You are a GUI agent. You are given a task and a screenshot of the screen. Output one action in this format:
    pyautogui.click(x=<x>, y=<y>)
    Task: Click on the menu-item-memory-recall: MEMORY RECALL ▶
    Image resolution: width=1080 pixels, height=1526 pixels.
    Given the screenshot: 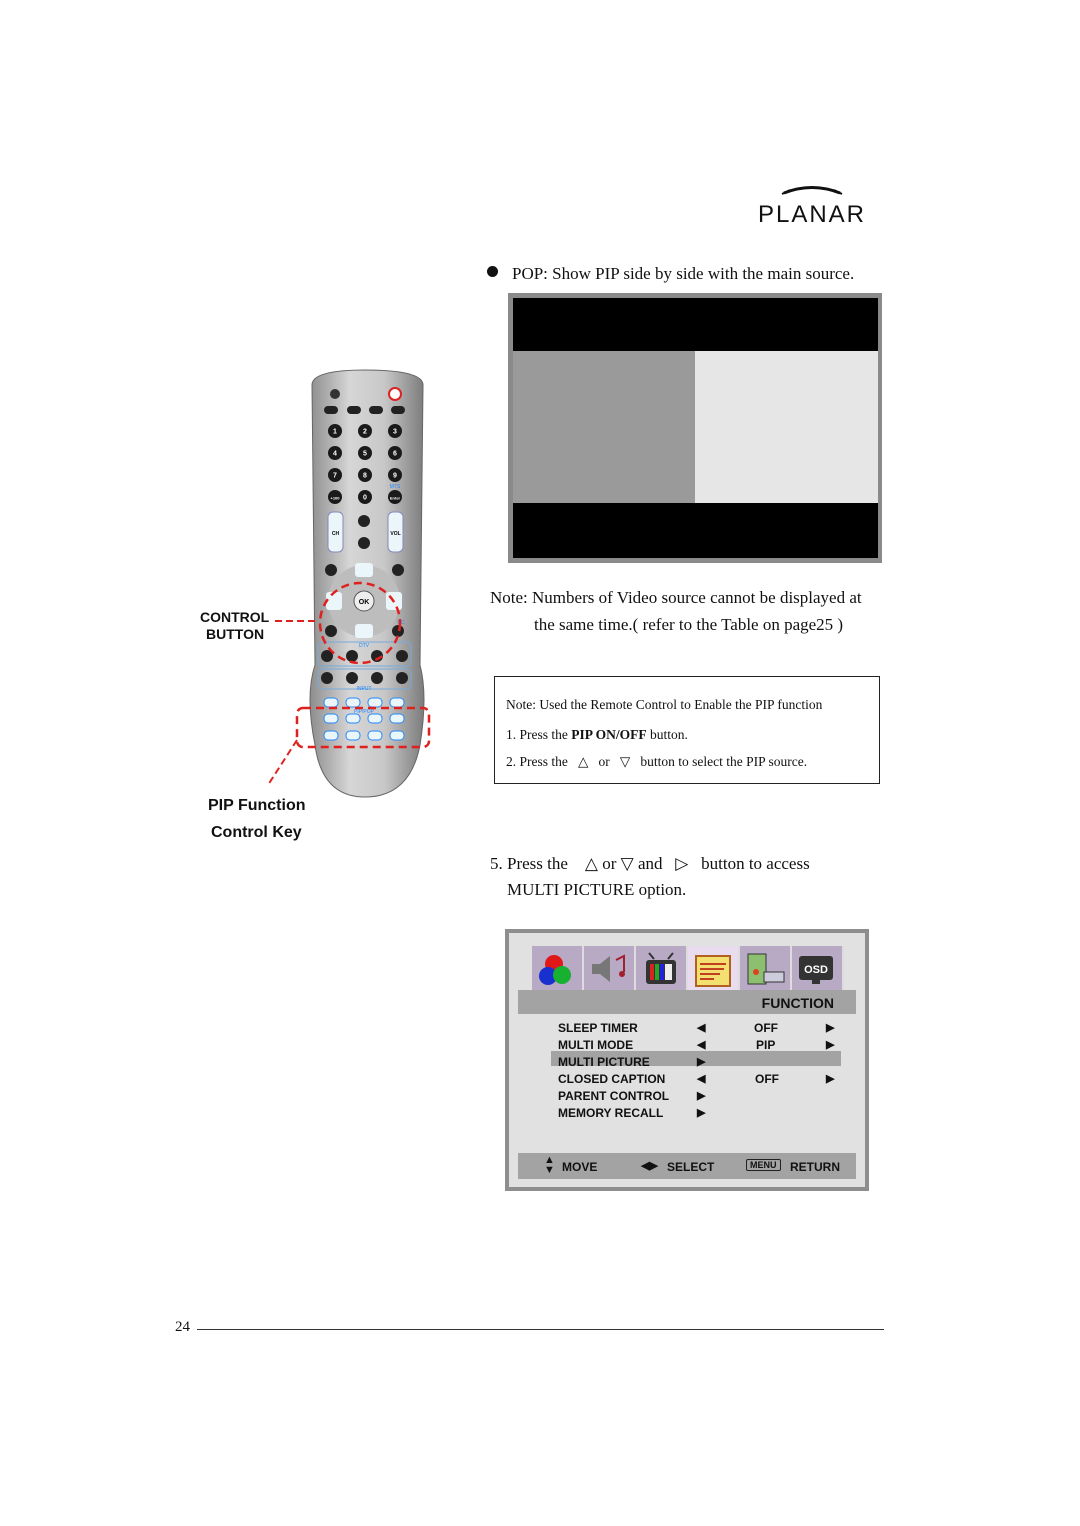 What is the action you would take?
    pyautogui.click(x=687, y=1113)
    